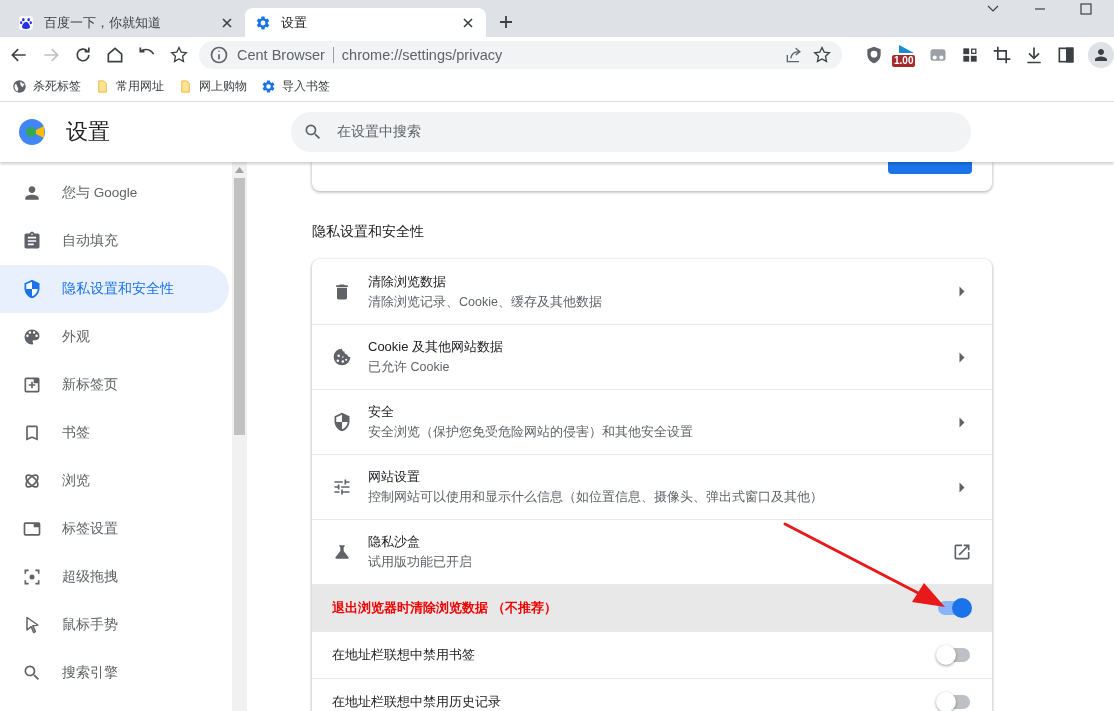 Image resolution: width=1114 pixels, height=711 pixels. I want to click on row-title: 在地址栏联想中禁用书签, so click(404, 655).